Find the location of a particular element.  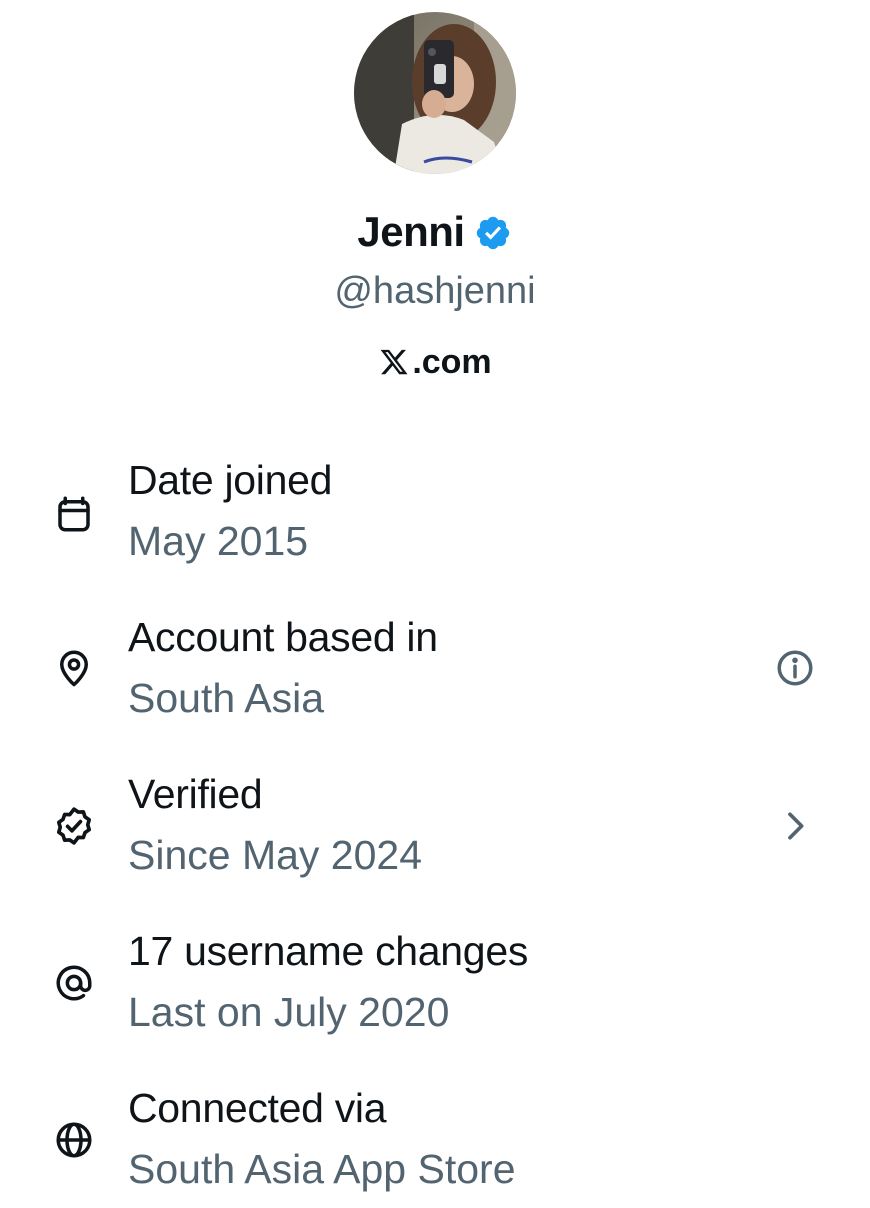

verified-check-icon is located at coordinates (74, 826).